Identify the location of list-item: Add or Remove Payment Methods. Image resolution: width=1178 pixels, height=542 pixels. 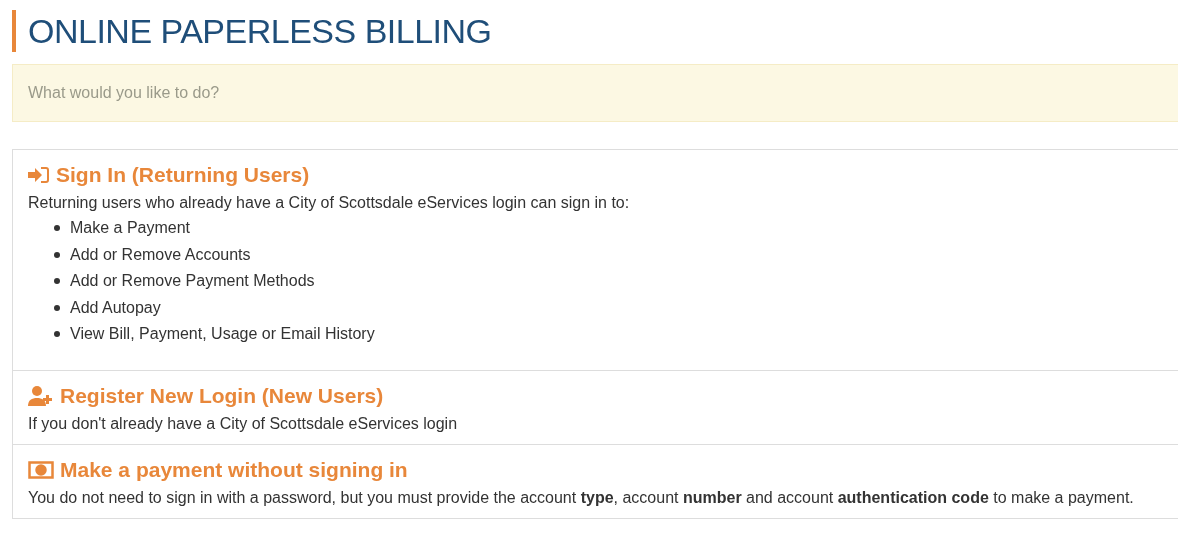
(192, 281).